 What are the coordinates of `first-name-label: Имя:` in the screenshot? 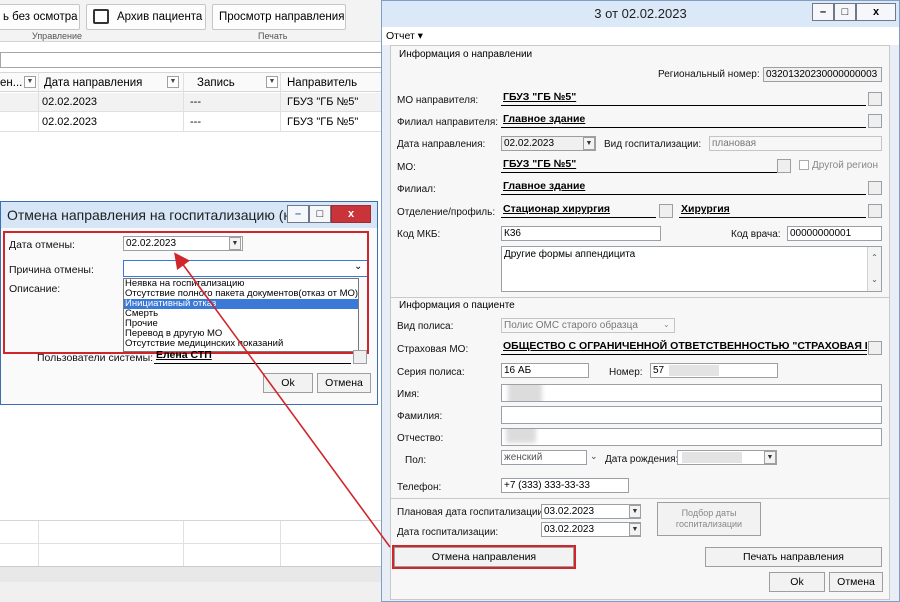 It's located at (408, 394).